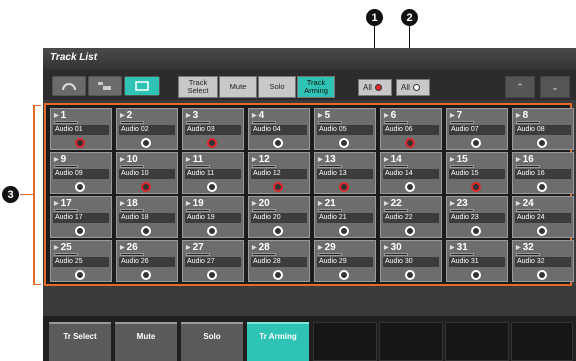 The height and width of the screenshot is (361, 576). I want to click on track-tile: ▶ 10 Audio 10, so click(147, 173).